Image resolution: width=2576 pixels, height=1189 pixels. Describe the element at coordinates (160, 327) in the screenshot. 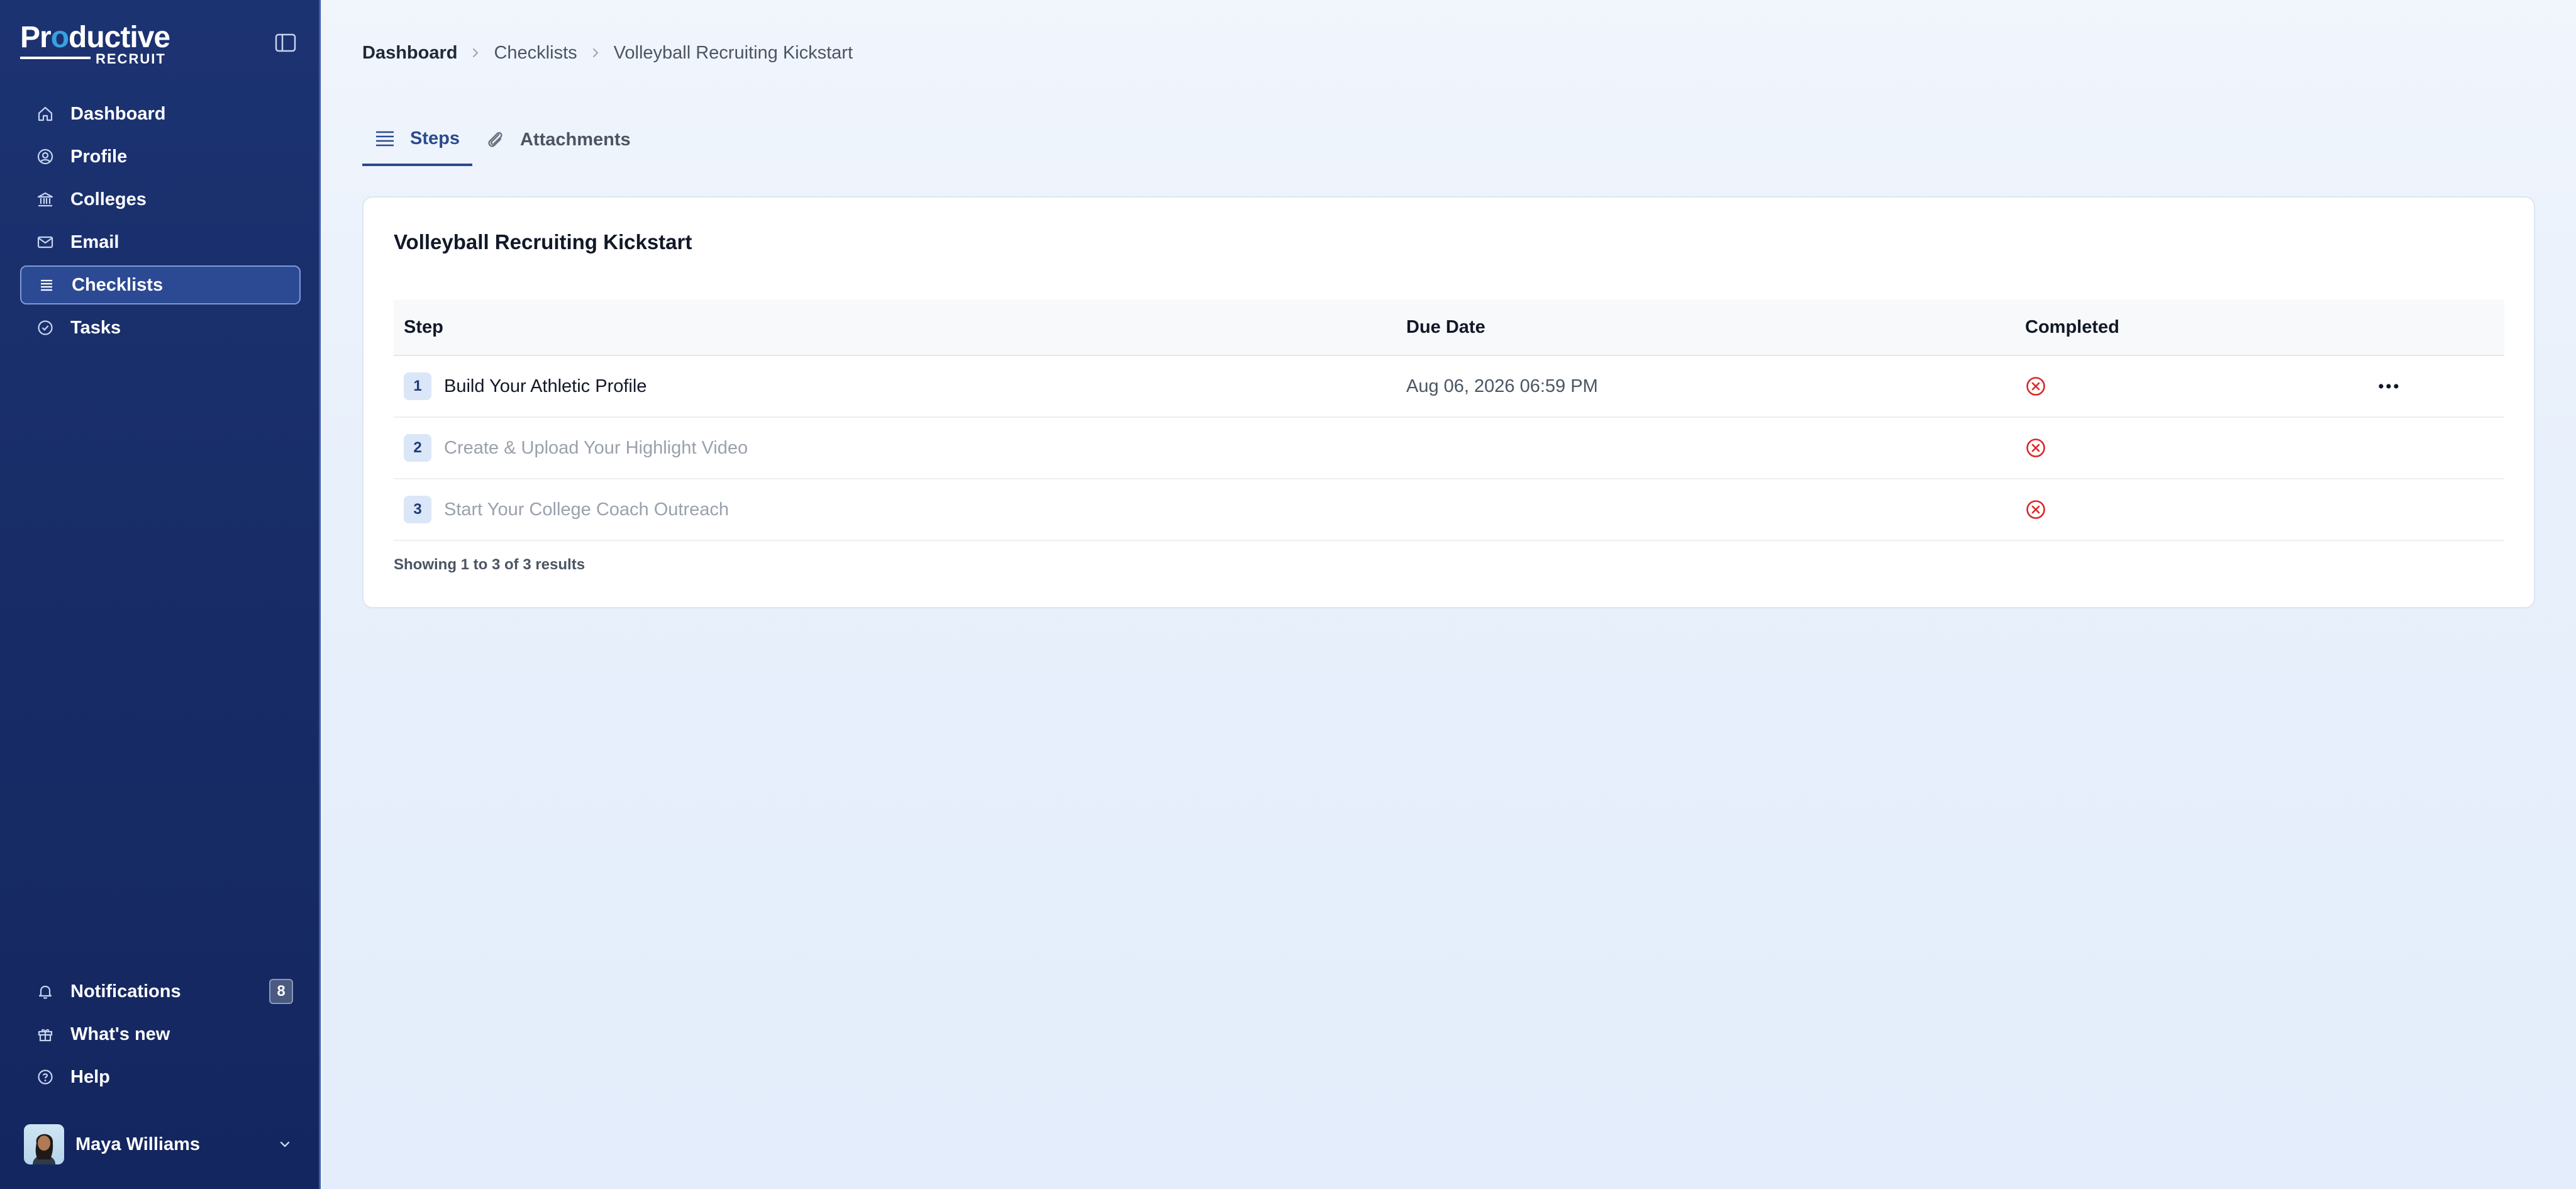

I see `sidebar-item-tasks: Tasks` at that location.